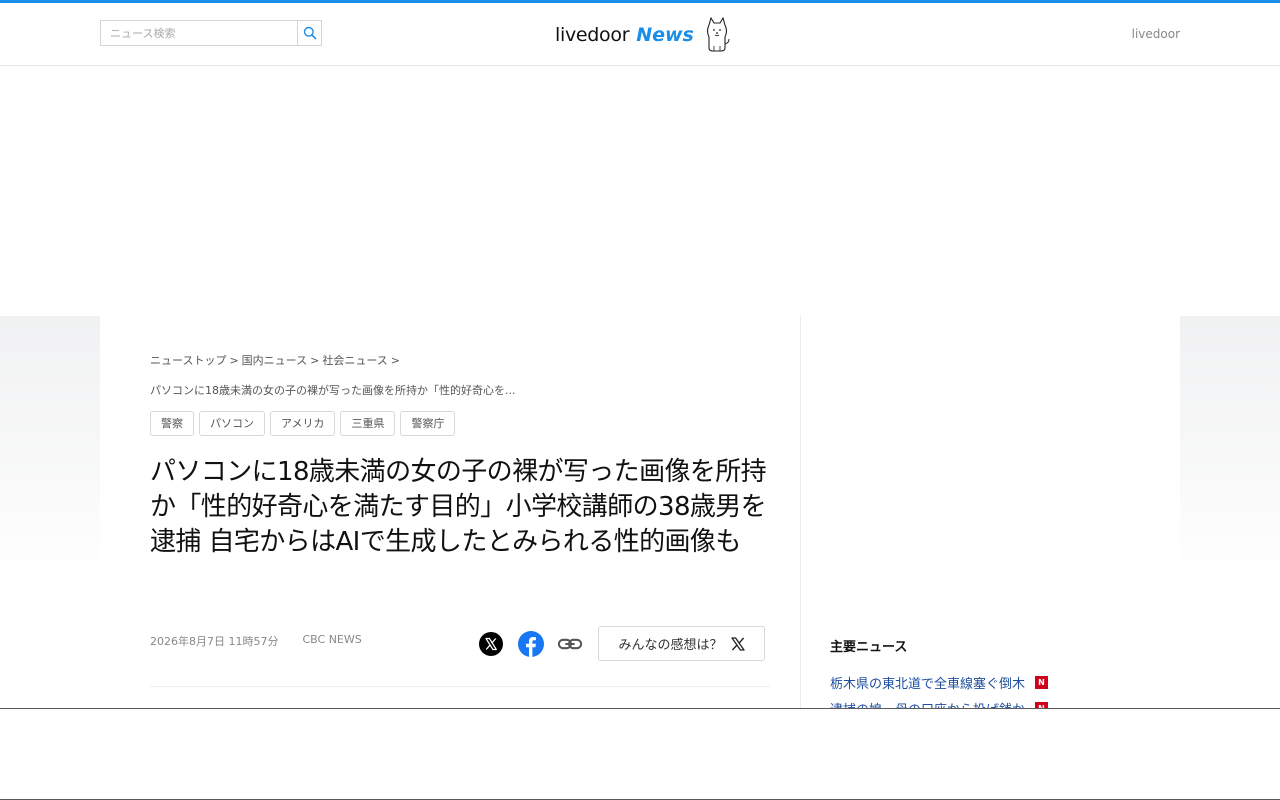 Image resolution: width=1280 pixels, height=800 pixels. Describe the element at coordinates (927, 682) in the screenshot. I see `main-news-link: 栃木県の東北道で全車線塞ぐ倒木` at that location.